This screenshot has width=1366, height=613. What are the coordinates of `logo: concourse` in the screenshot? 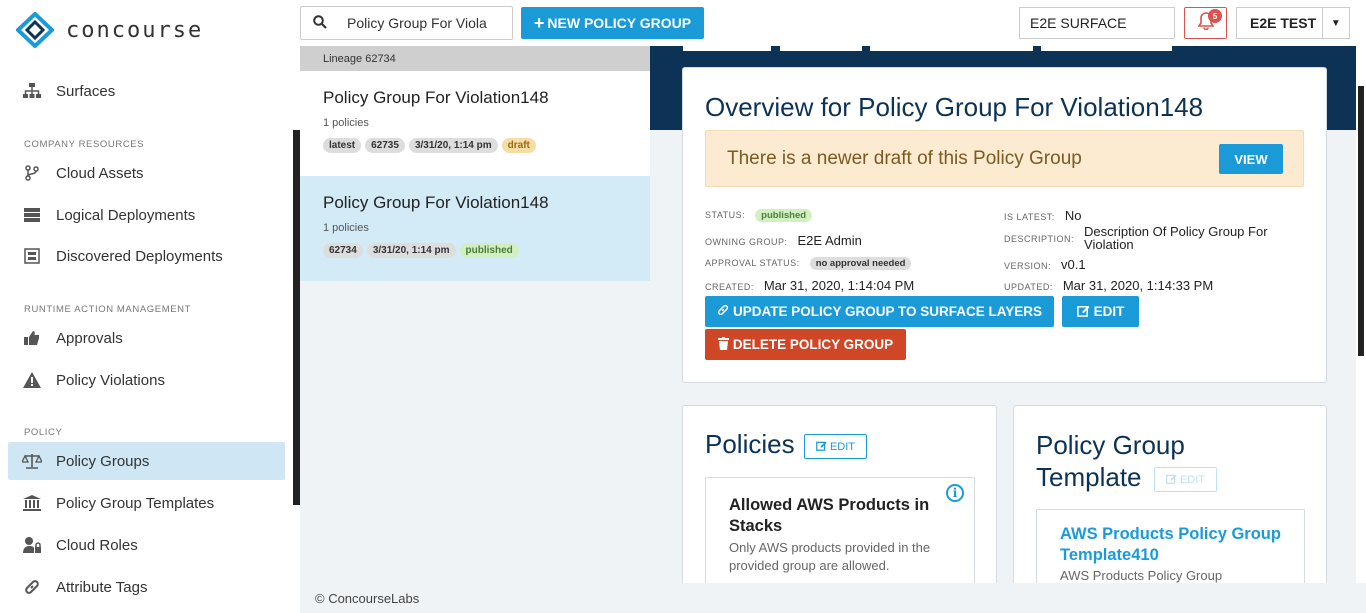 It's located at (109, 30).